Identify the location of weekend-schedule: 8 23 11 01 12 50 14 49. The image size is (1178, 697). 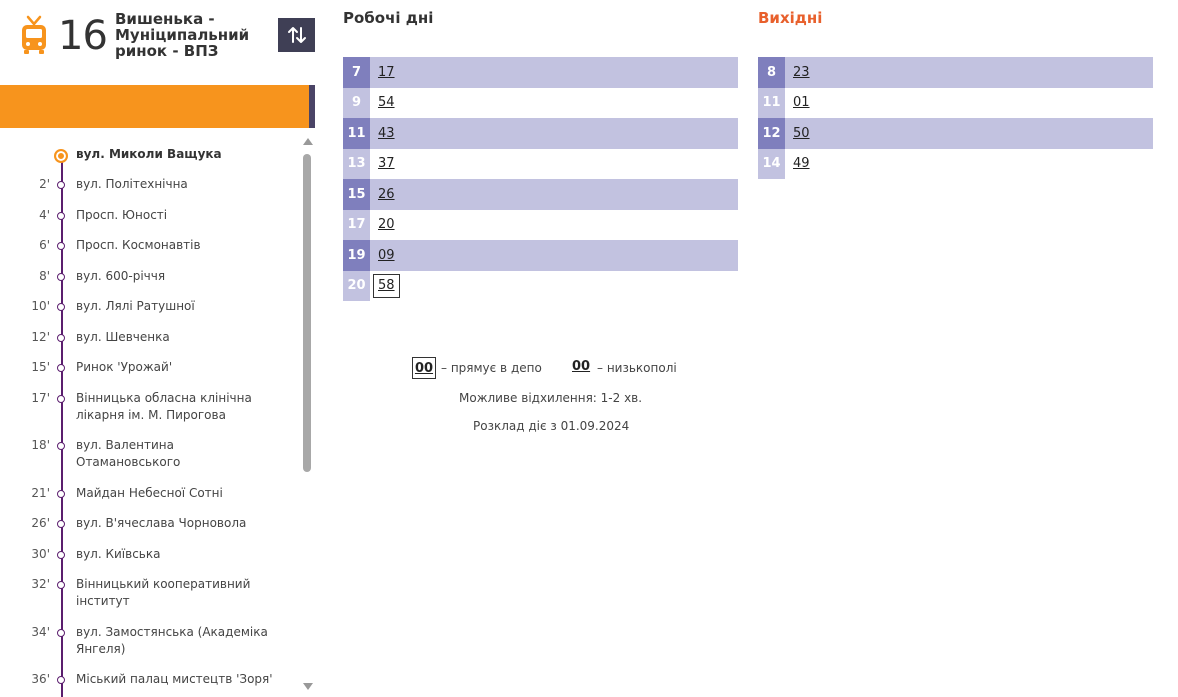
(955, 118).